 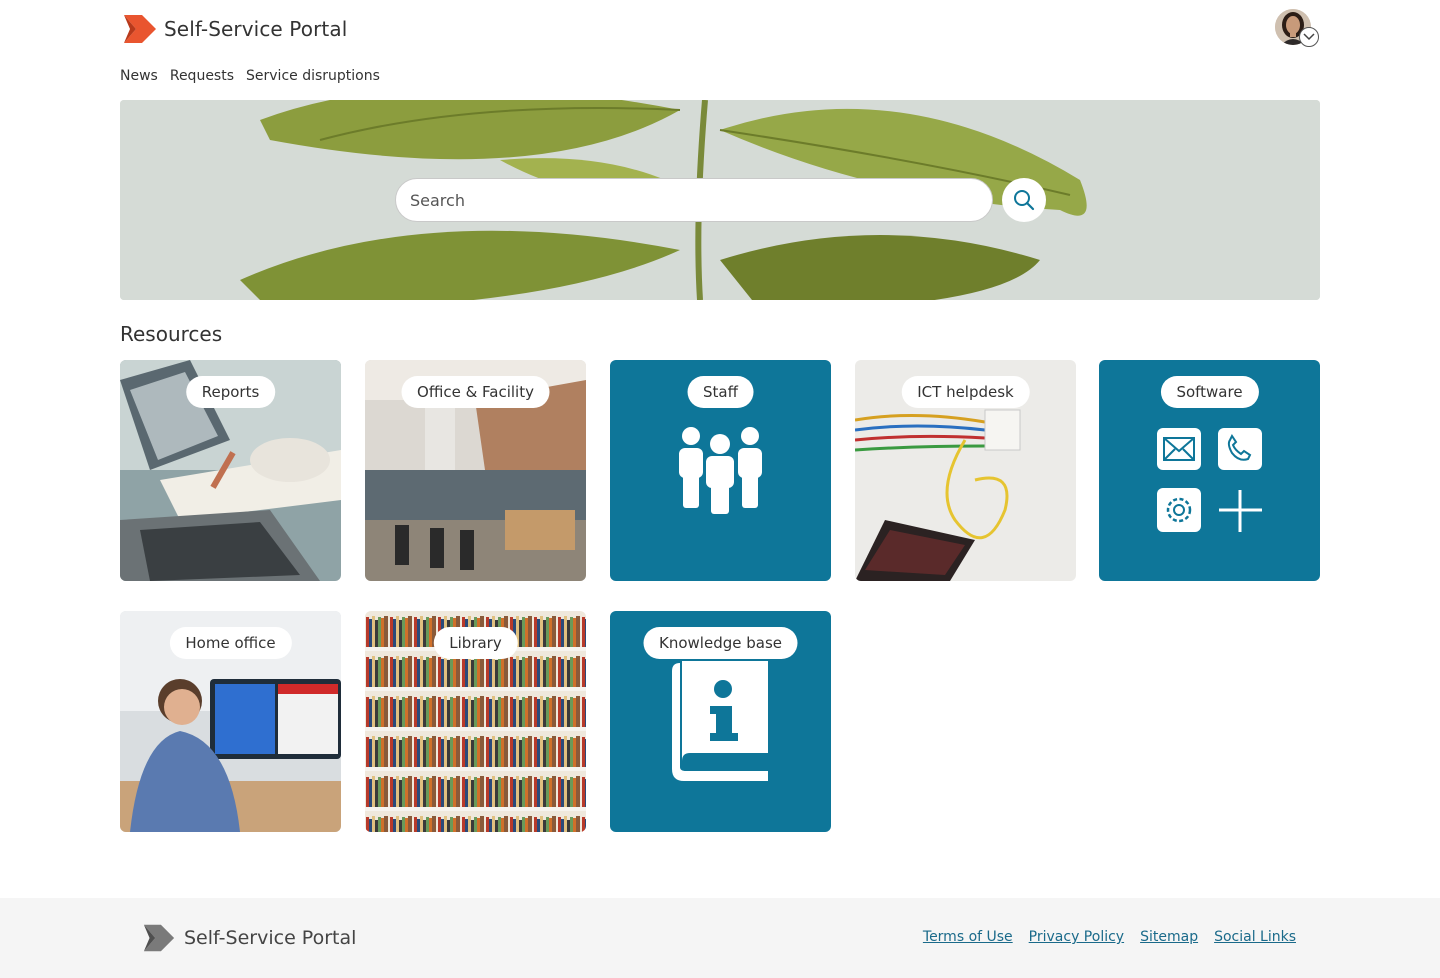 What do you see at coordinates (475, 470) in the screenshot?
I see `tile-office-facility: Office & Facility` at bounding box center [475, 470].